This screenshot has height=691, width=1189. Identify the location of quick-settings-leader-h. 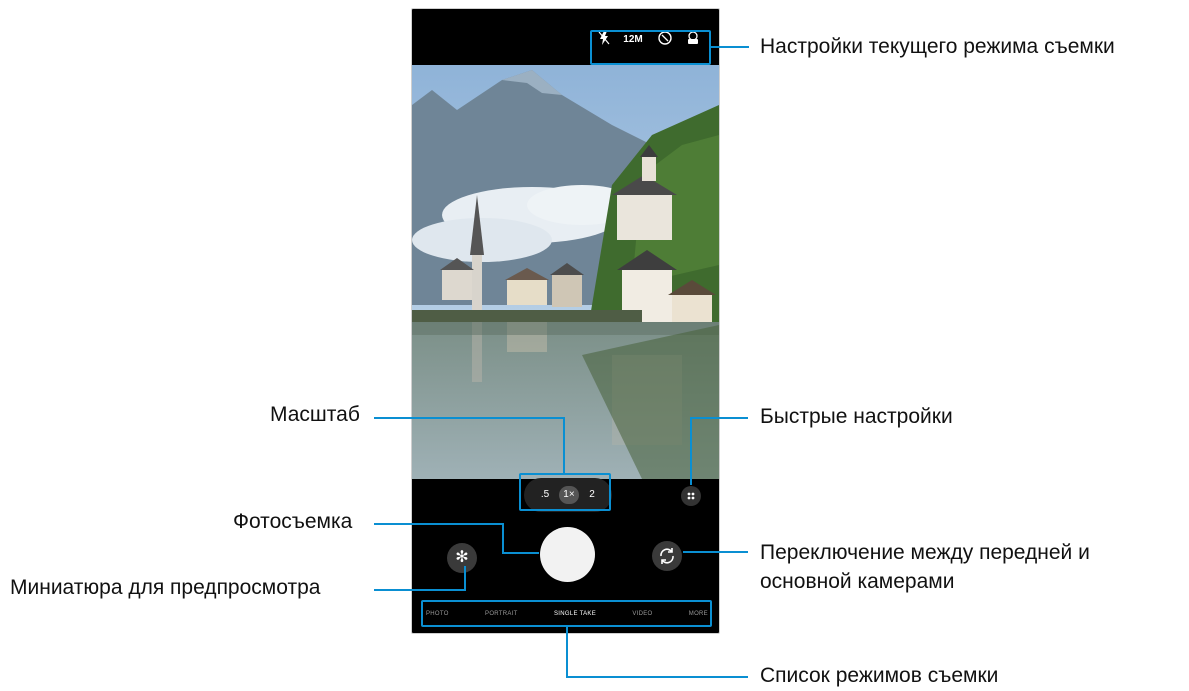
(719, 418).